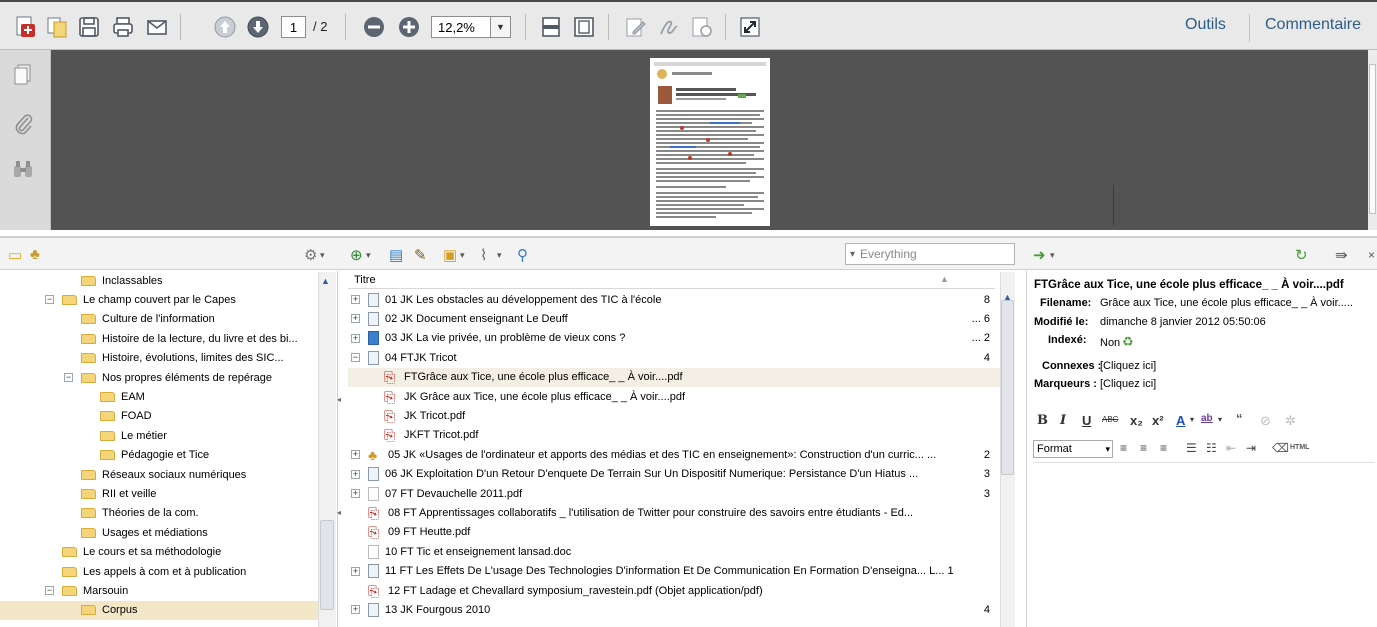 The width and height of the screenshot is (1377, 627). What do you see at coordinates (1110, 419) in the screenshot?
I see `strikethrough-icon: ABC` at bounding box center [1110, 419].